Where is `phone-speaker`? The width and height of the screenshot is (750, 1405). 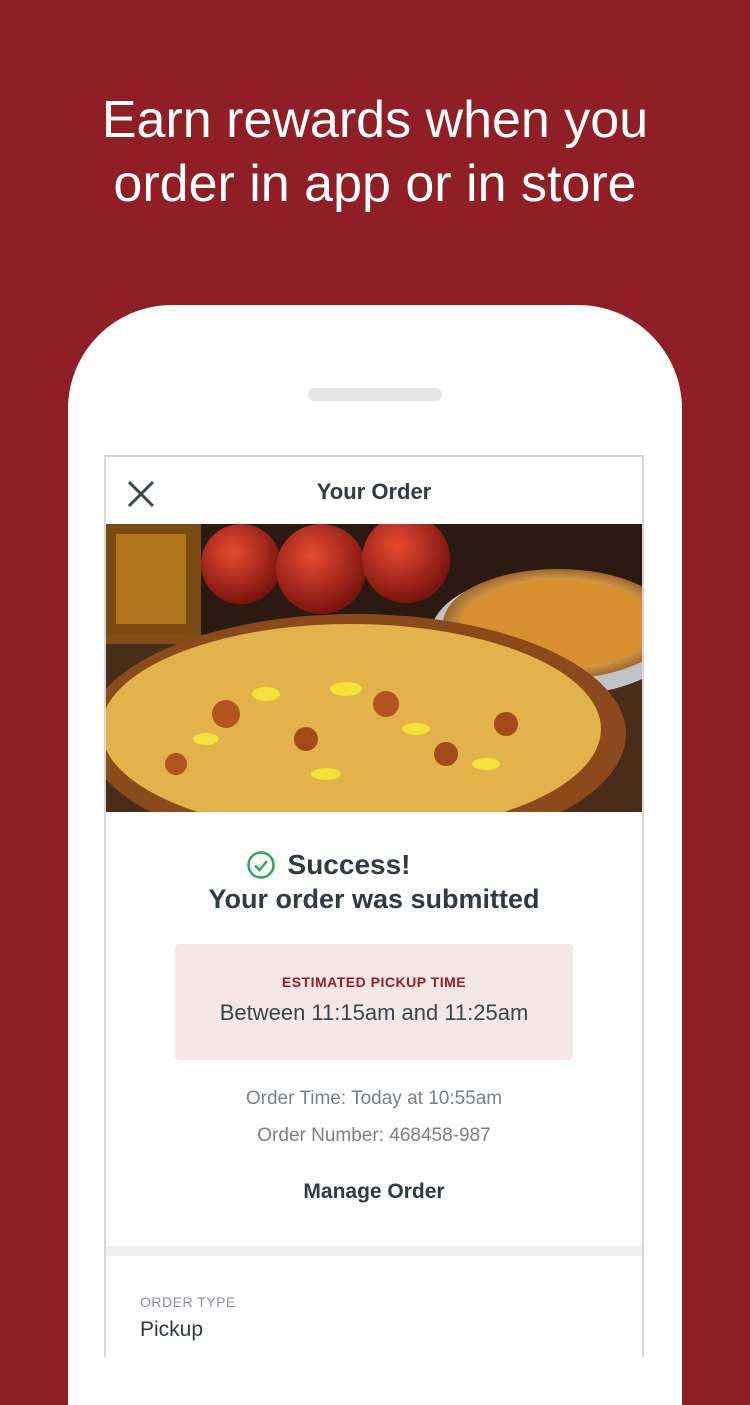 phone-speaker is located at coordinates (375, 394).